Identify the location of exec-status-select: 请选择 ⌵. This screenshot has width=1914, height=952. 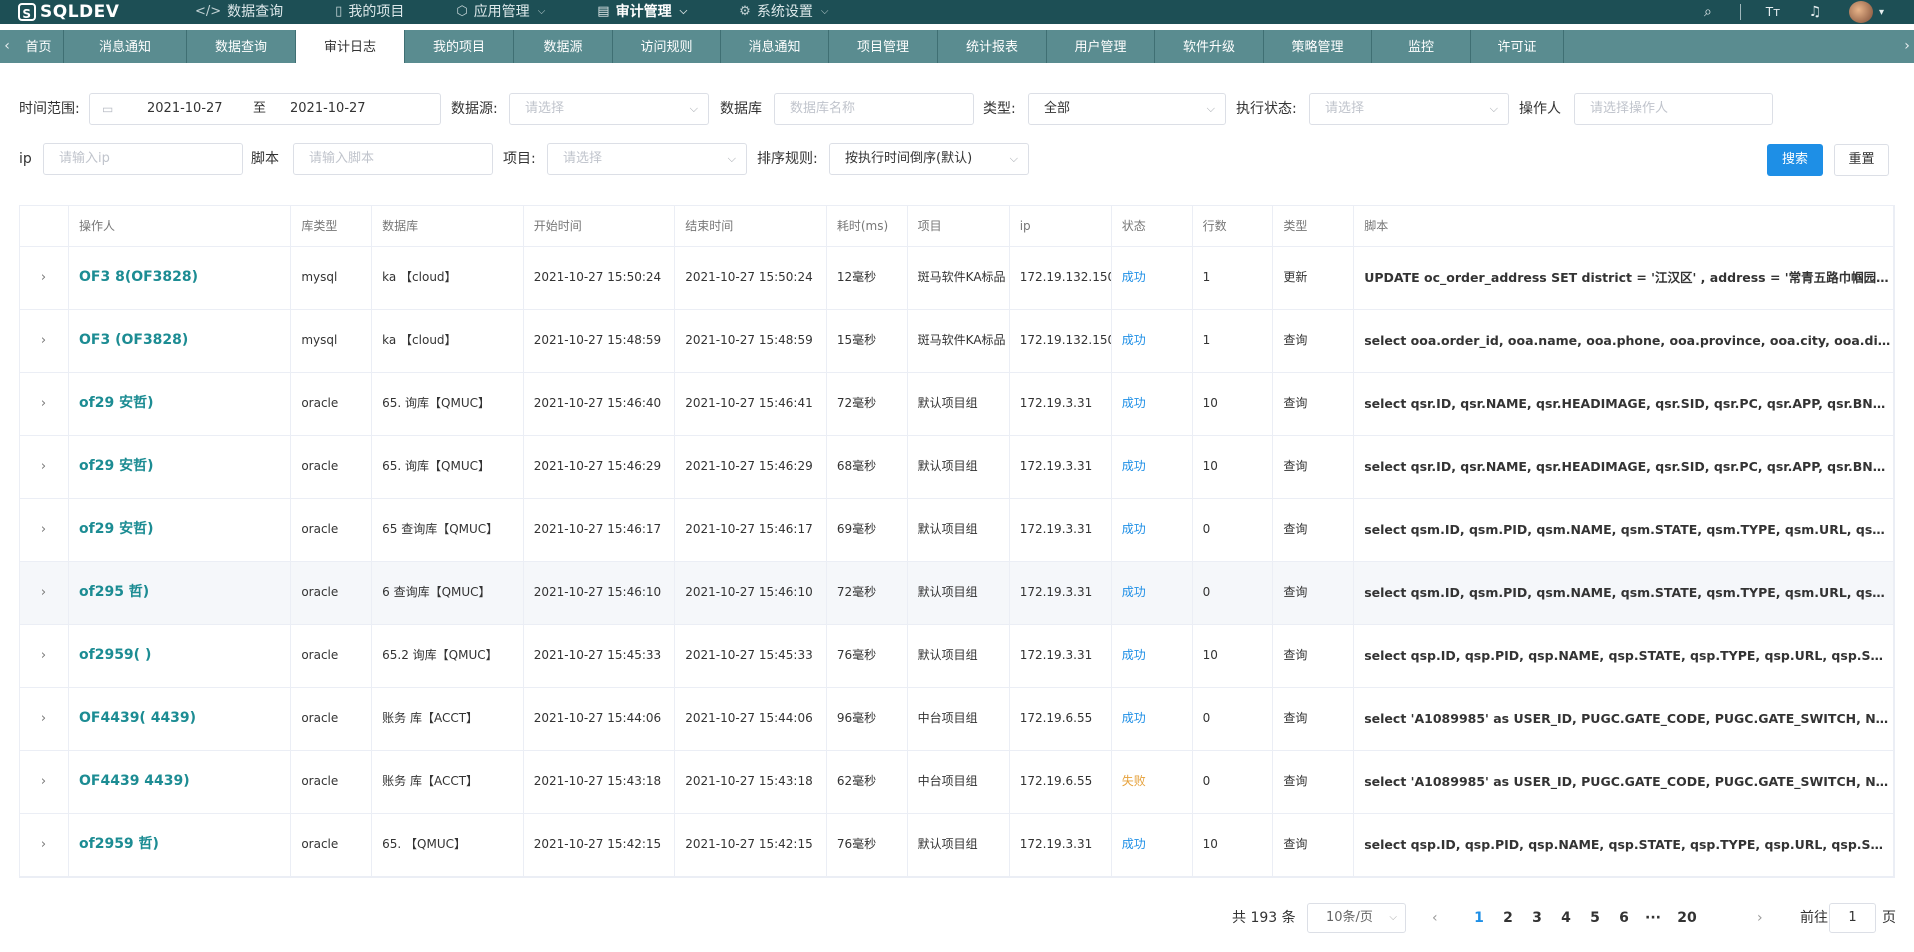
(1409, 109).